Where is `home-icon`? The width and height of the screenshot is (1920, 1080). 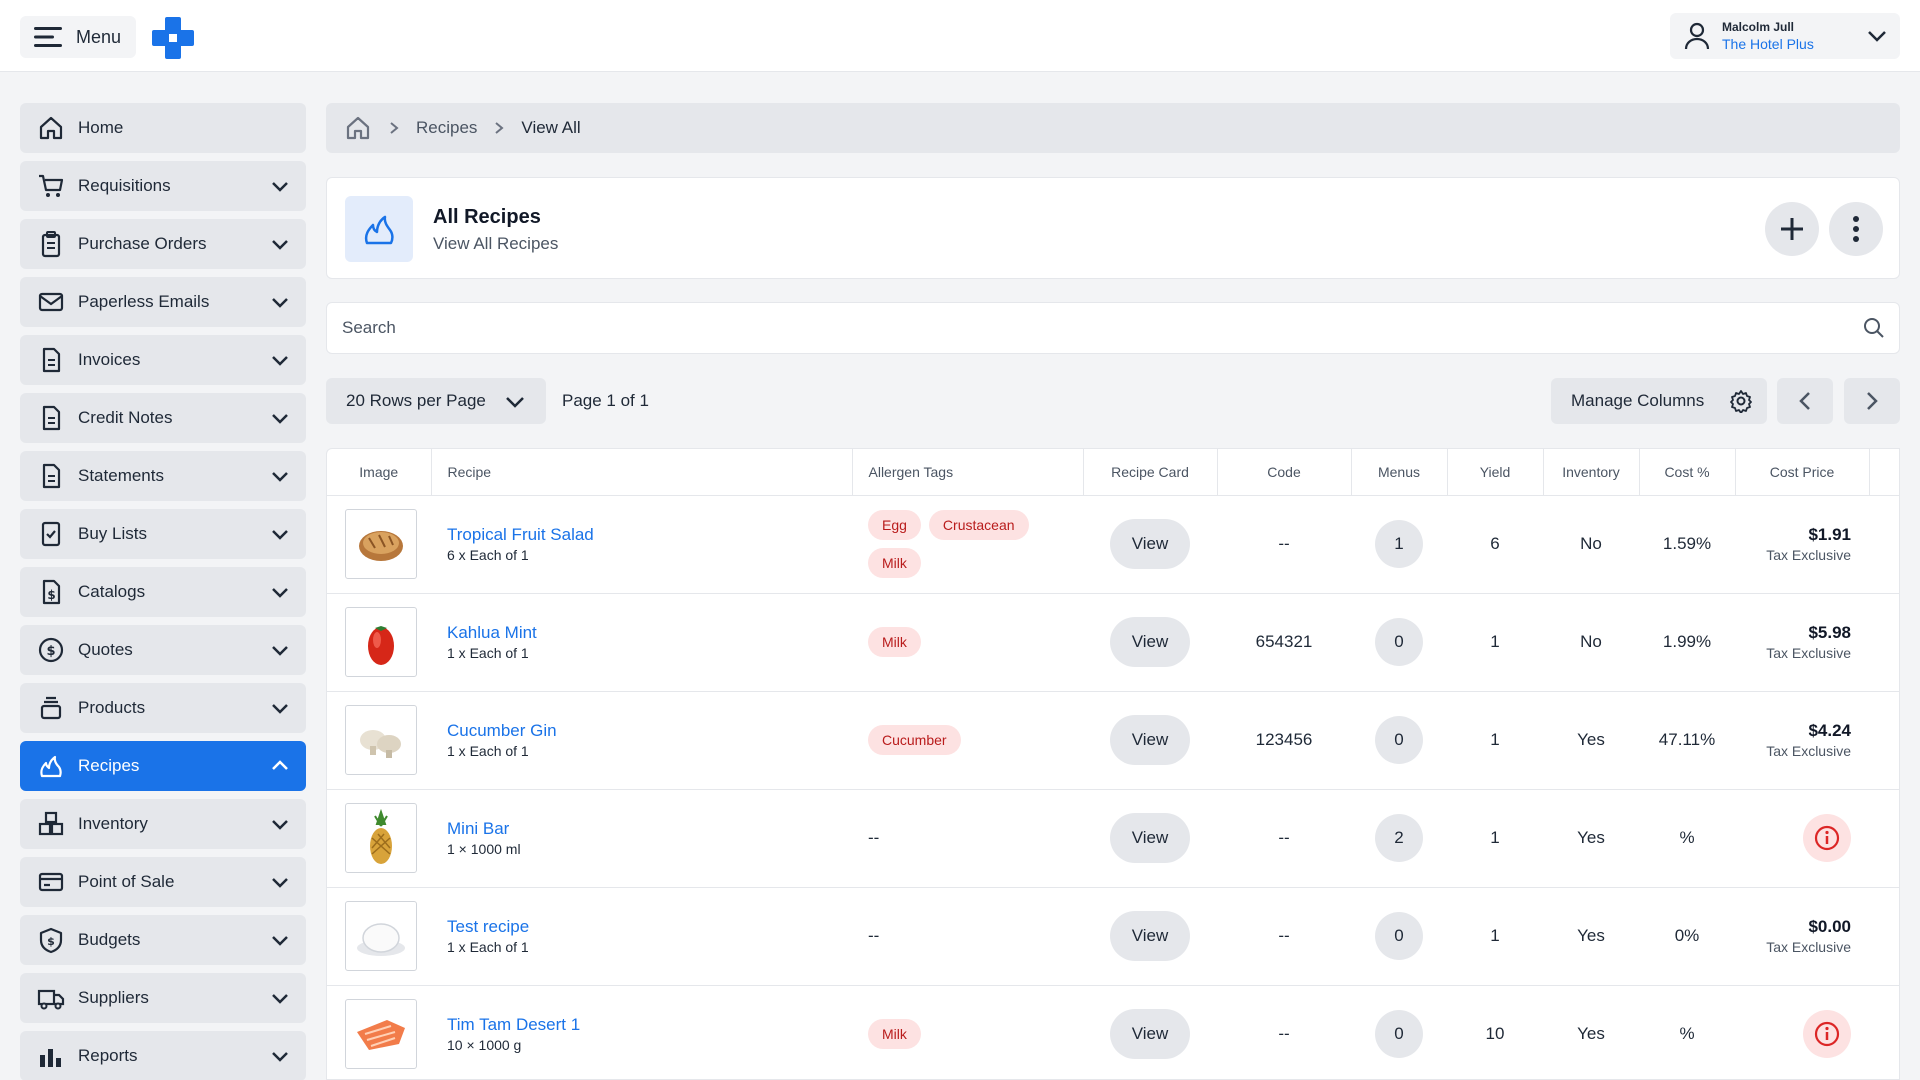 home-icon is located at coordinates (358, 128).